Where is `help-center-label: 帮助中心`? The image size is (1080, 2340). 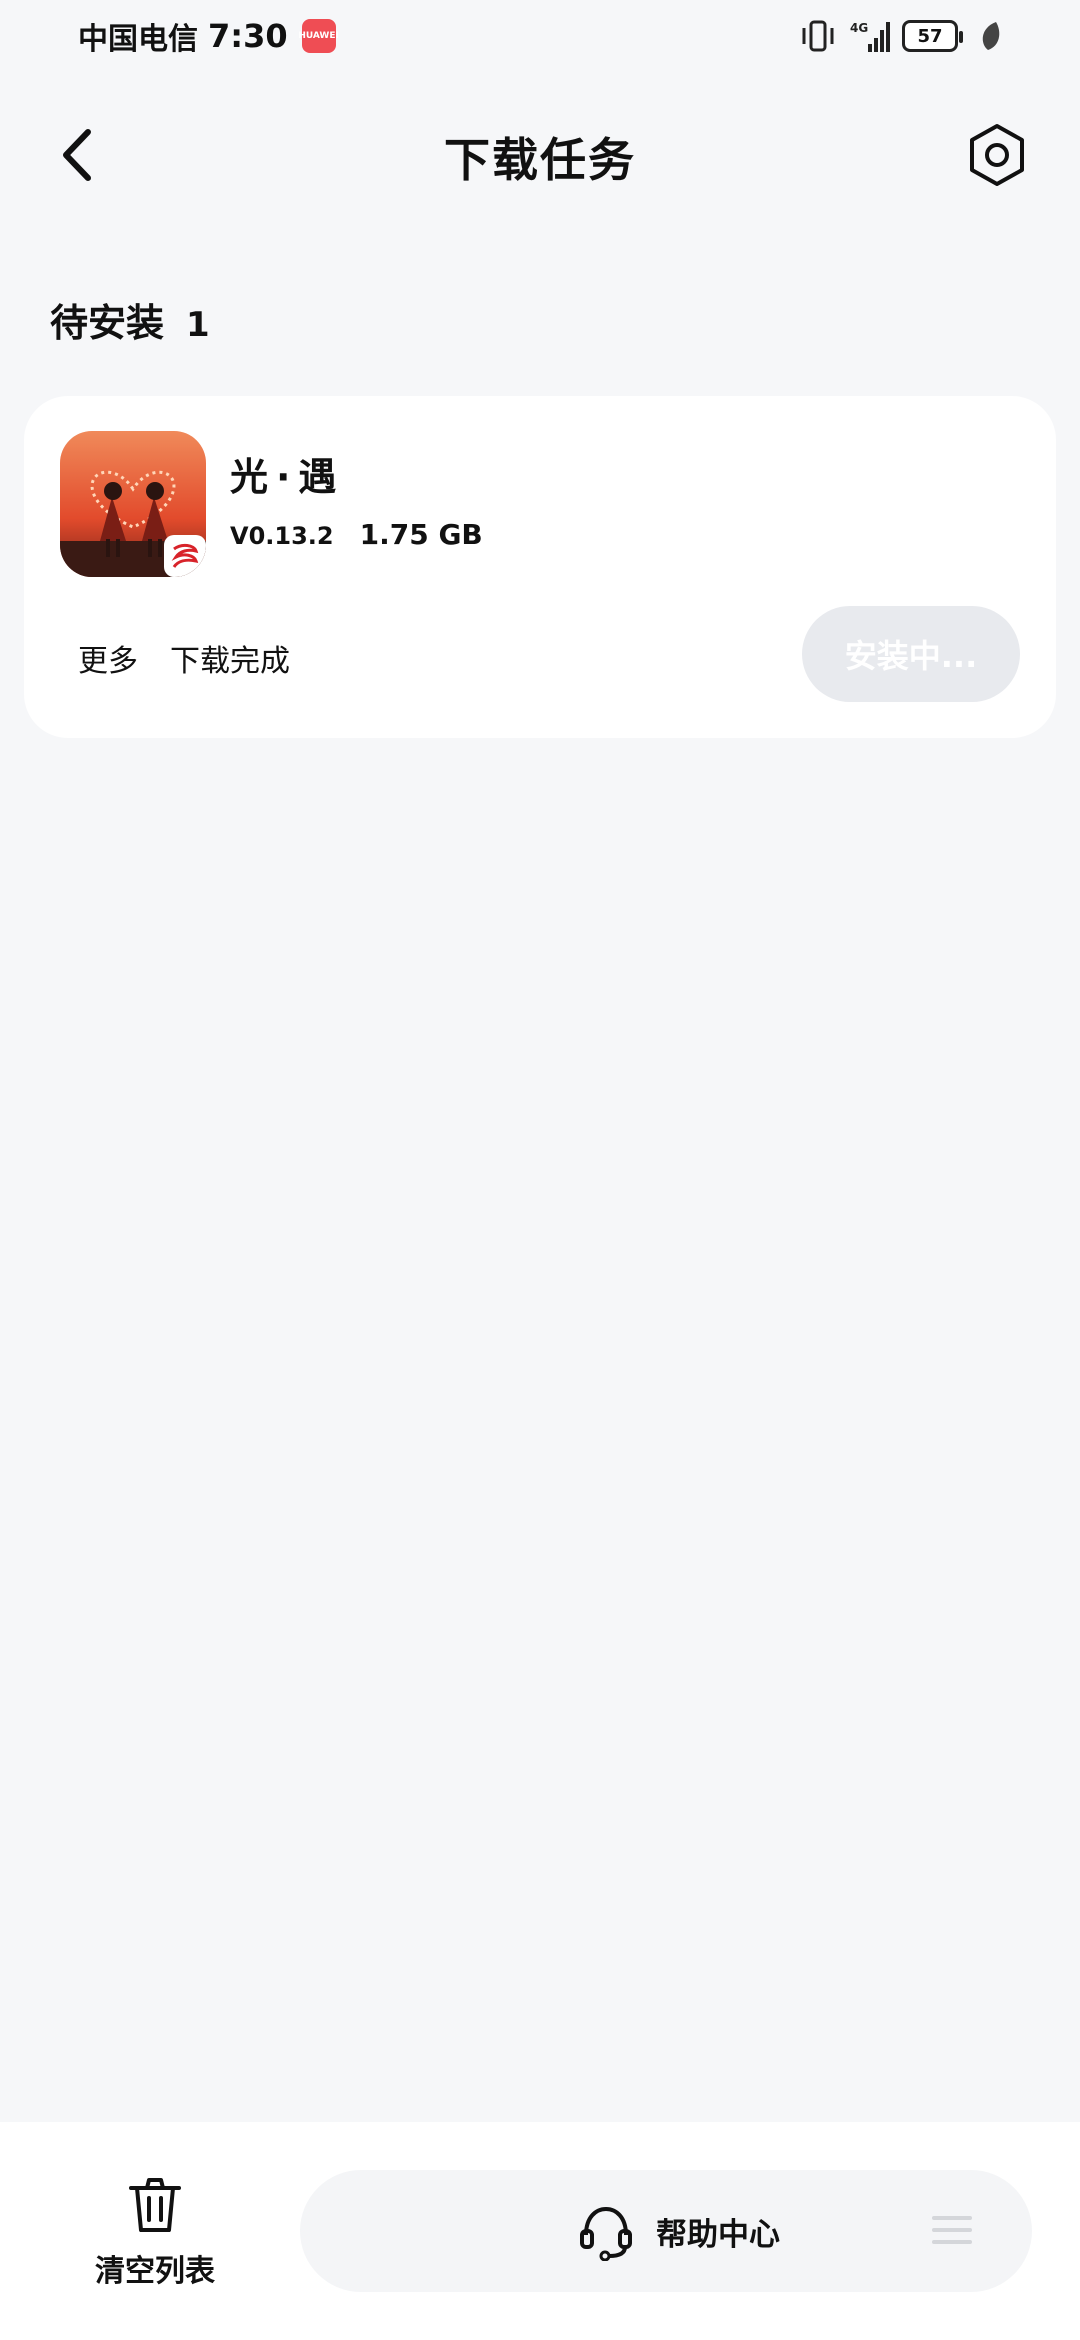 help-center-label: 帮助中心 is located at coordinates (718, 2234).